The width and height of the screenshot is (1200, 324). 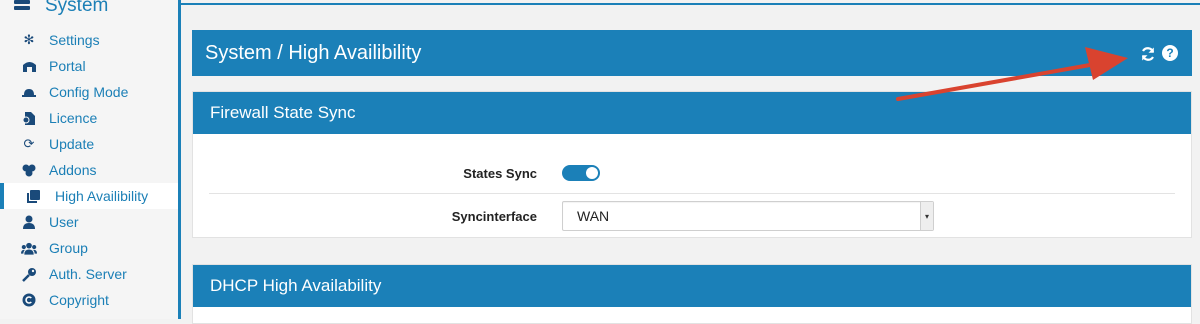 I want to click on annotation-arrow, so click(x=1012, y=74).